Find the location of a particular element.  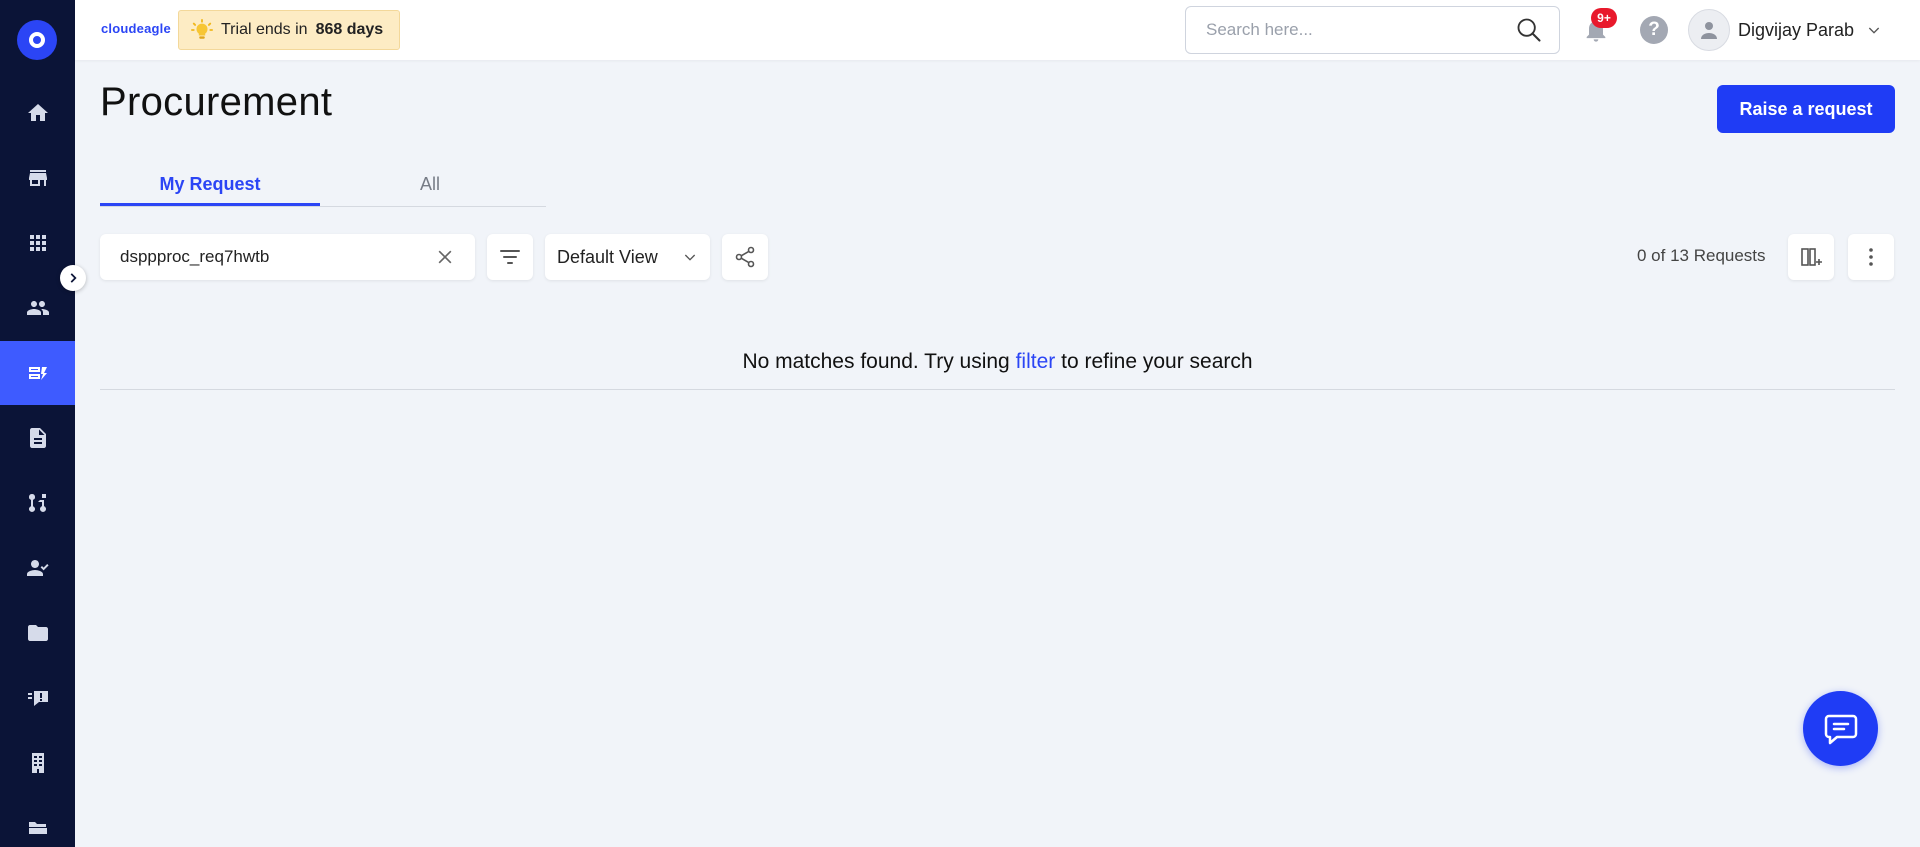

filter-button is located at coordinates (510, 257).